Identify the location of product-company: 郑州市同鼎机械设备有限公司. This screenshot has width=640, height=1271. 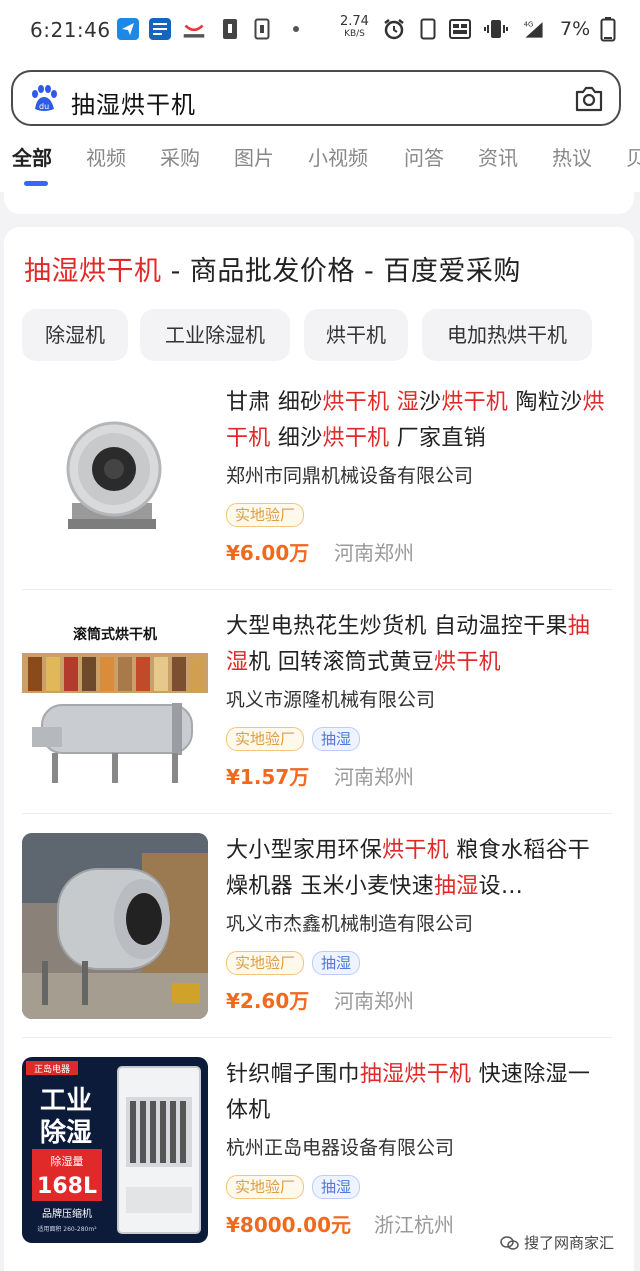
(349, 474).